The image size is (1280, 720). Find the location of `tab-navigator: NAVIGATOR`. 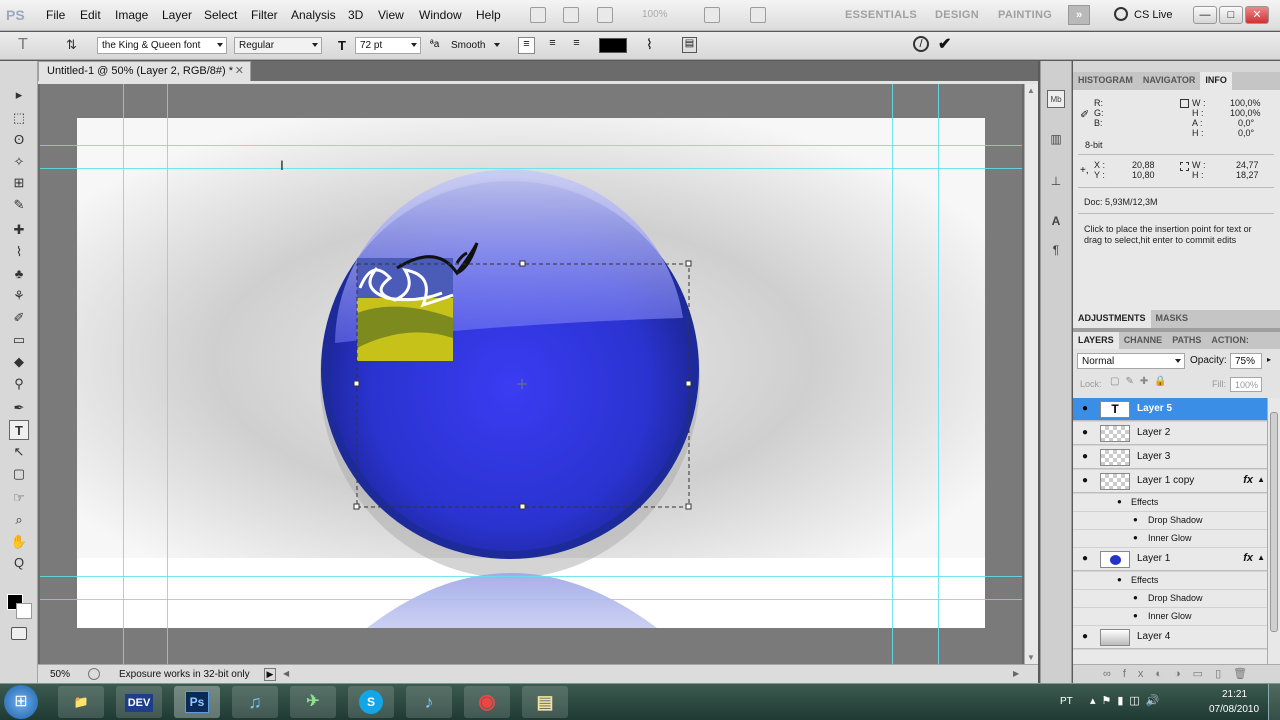

tab-navigator: NAVIGATOR is located at coordinates (1169, 81).